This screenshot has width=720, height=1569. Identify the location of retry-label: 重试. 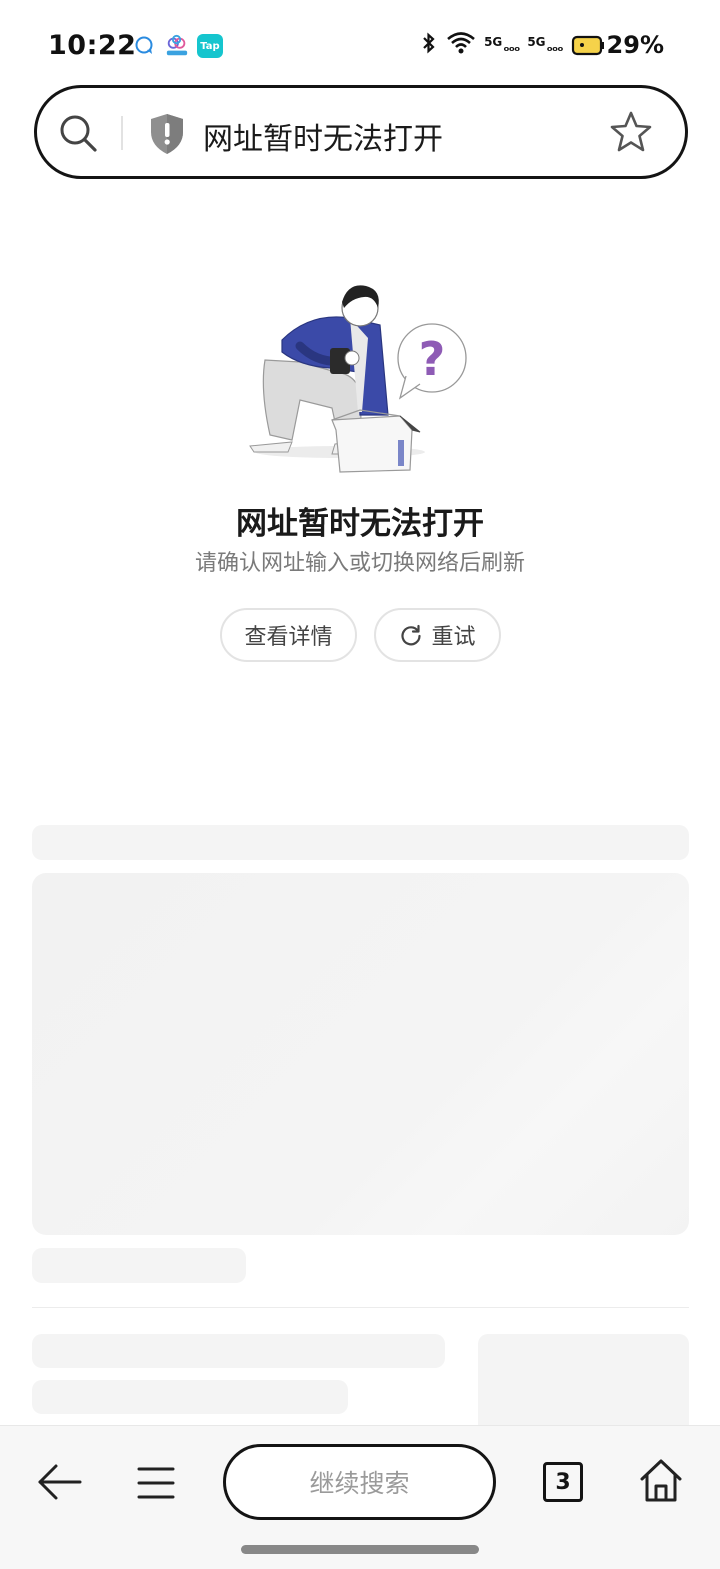
(453, 637).